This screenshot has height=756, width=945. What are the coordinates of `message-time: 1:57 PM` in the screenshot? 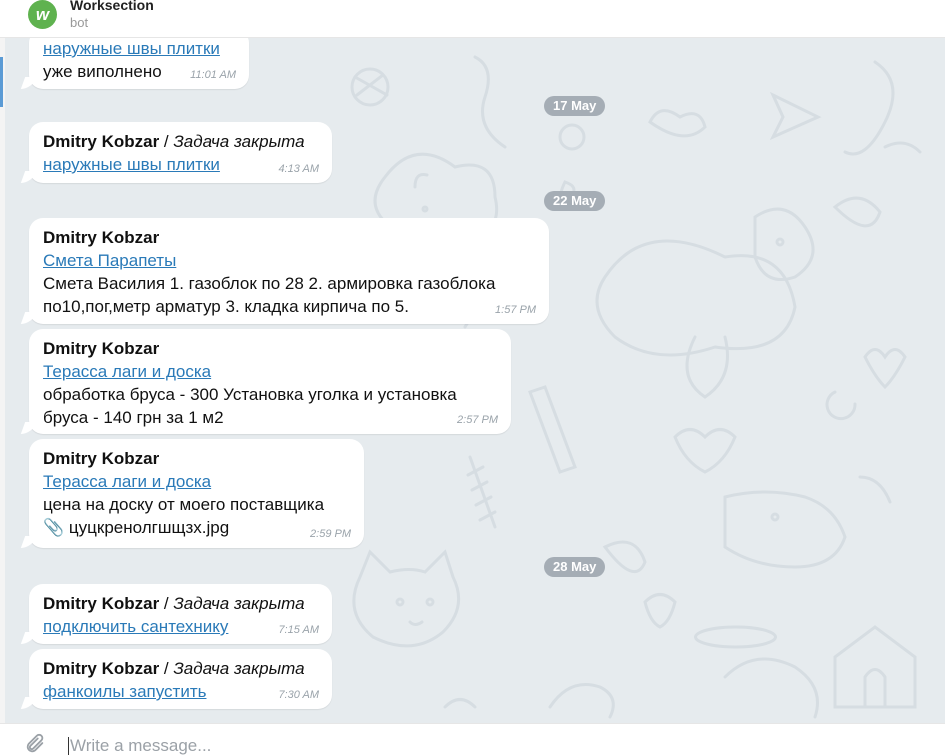 It's located at (515, 310).